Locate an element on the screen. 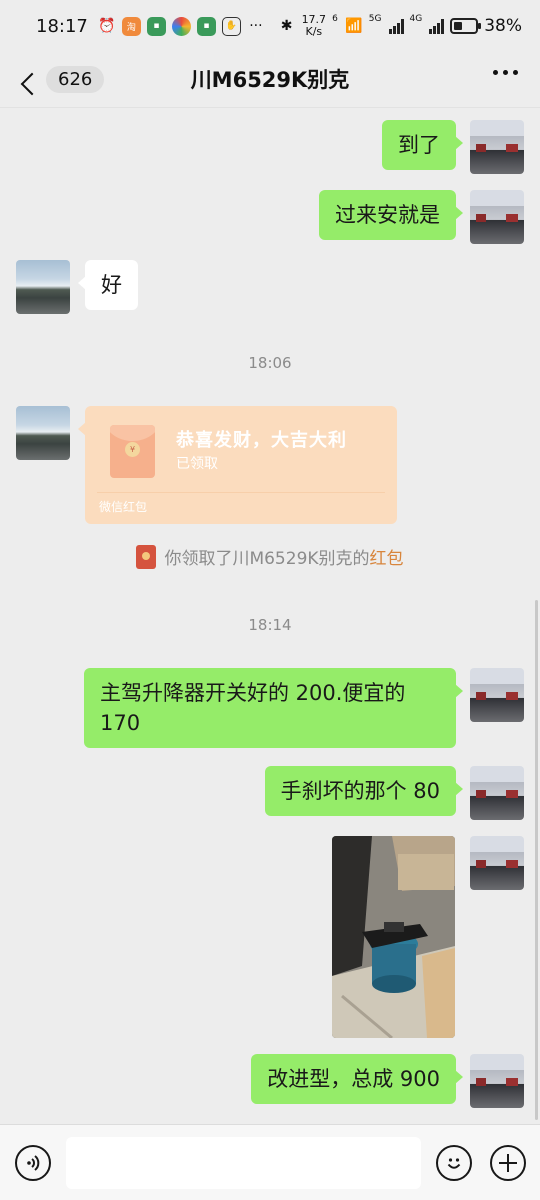  back-button: 626 is located at coordinates (59, 77).